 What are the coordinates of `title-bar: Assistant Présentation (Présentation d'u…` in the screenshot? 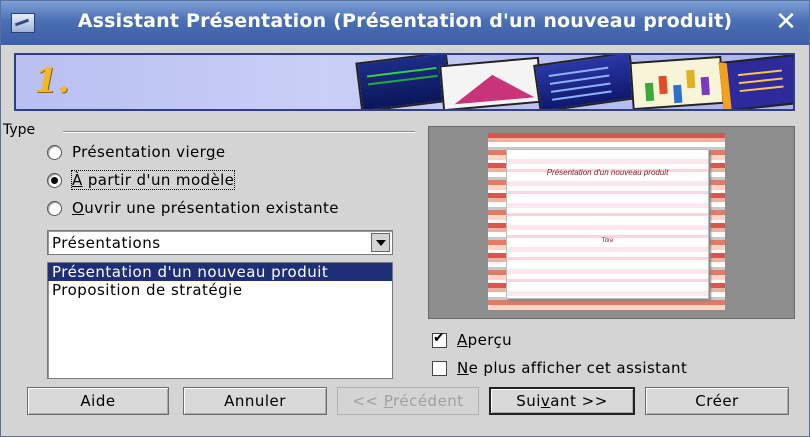 It's located at (405, 23).